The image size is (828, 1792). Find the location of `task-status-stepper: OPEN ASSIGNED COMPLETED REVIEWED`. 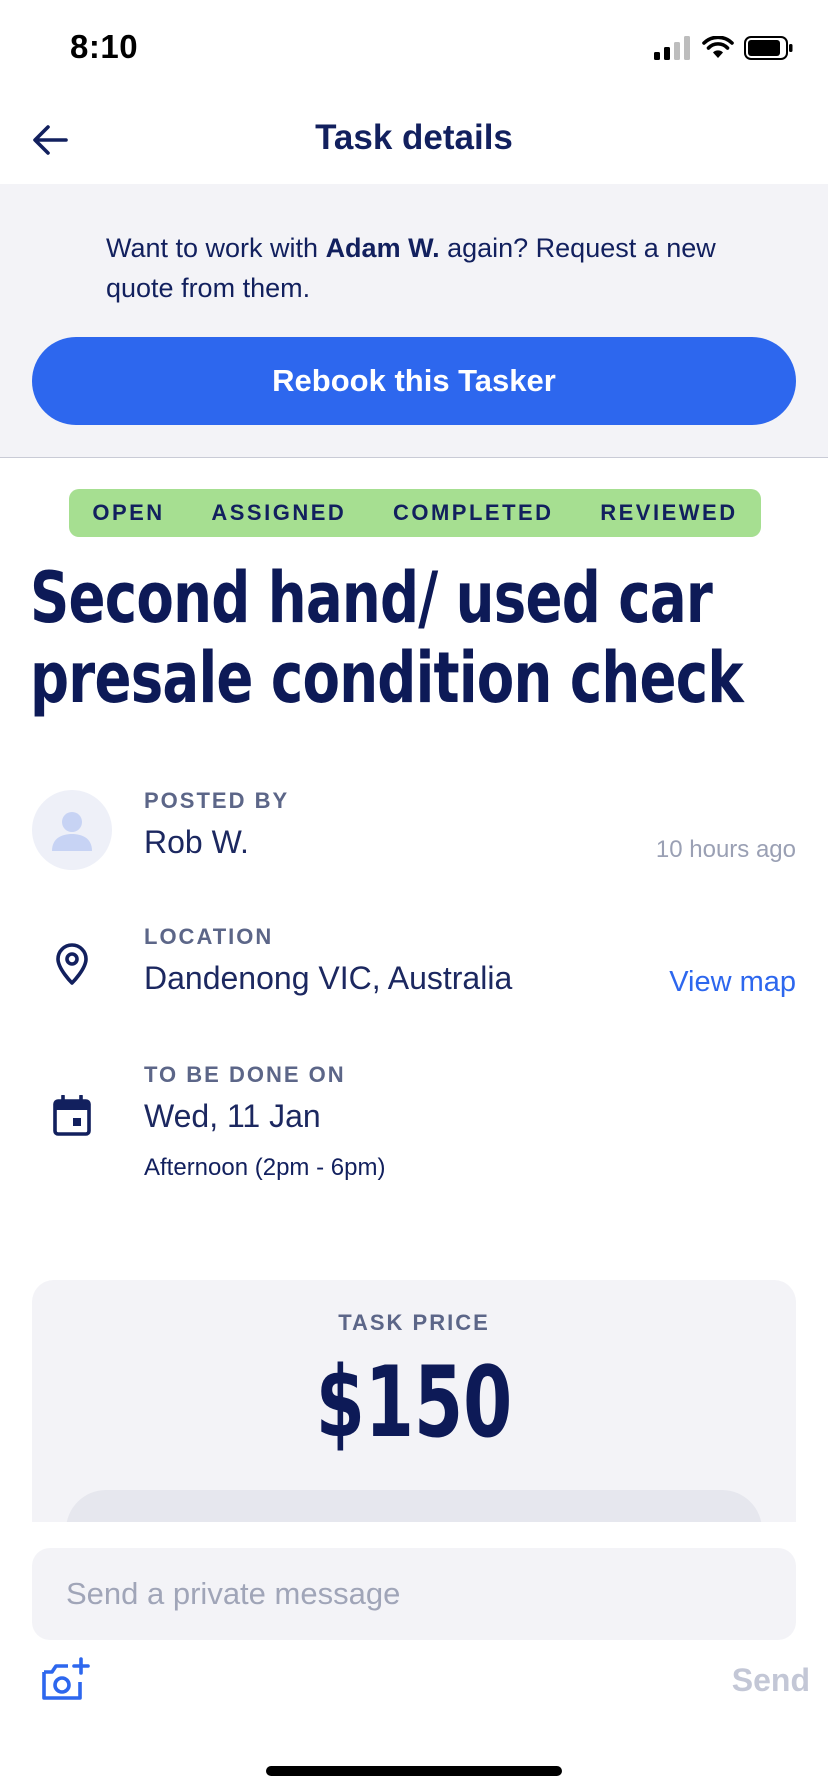

task-status-stepper: OPEN ASSIGNED COMPLETED REVIEWED is located at coordinates (415, 513).